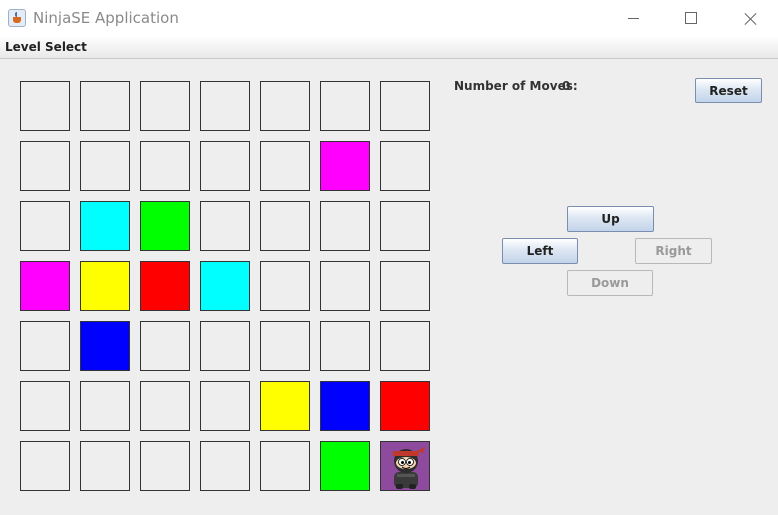 This screenshot has height=515, width=778. I want to click on menu-bar: Level Select, so click(389, 47).